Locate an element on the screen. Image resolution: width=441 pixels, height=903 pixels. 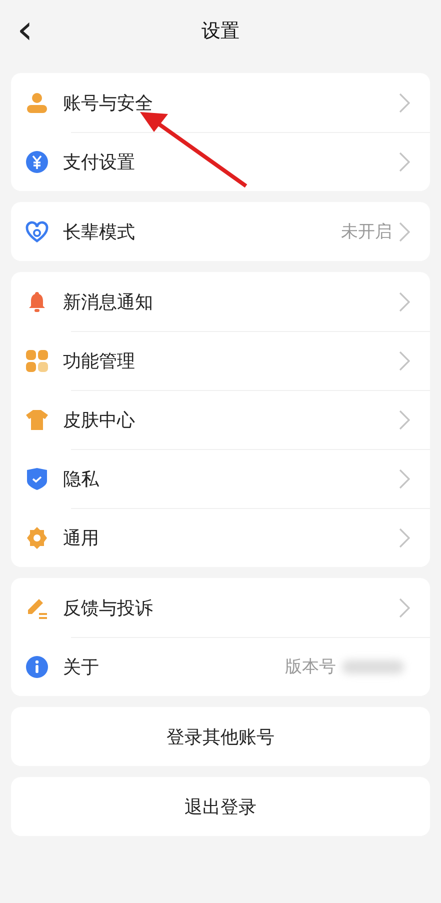
item-label: 支付设置 is located at coordinates (99, 162).